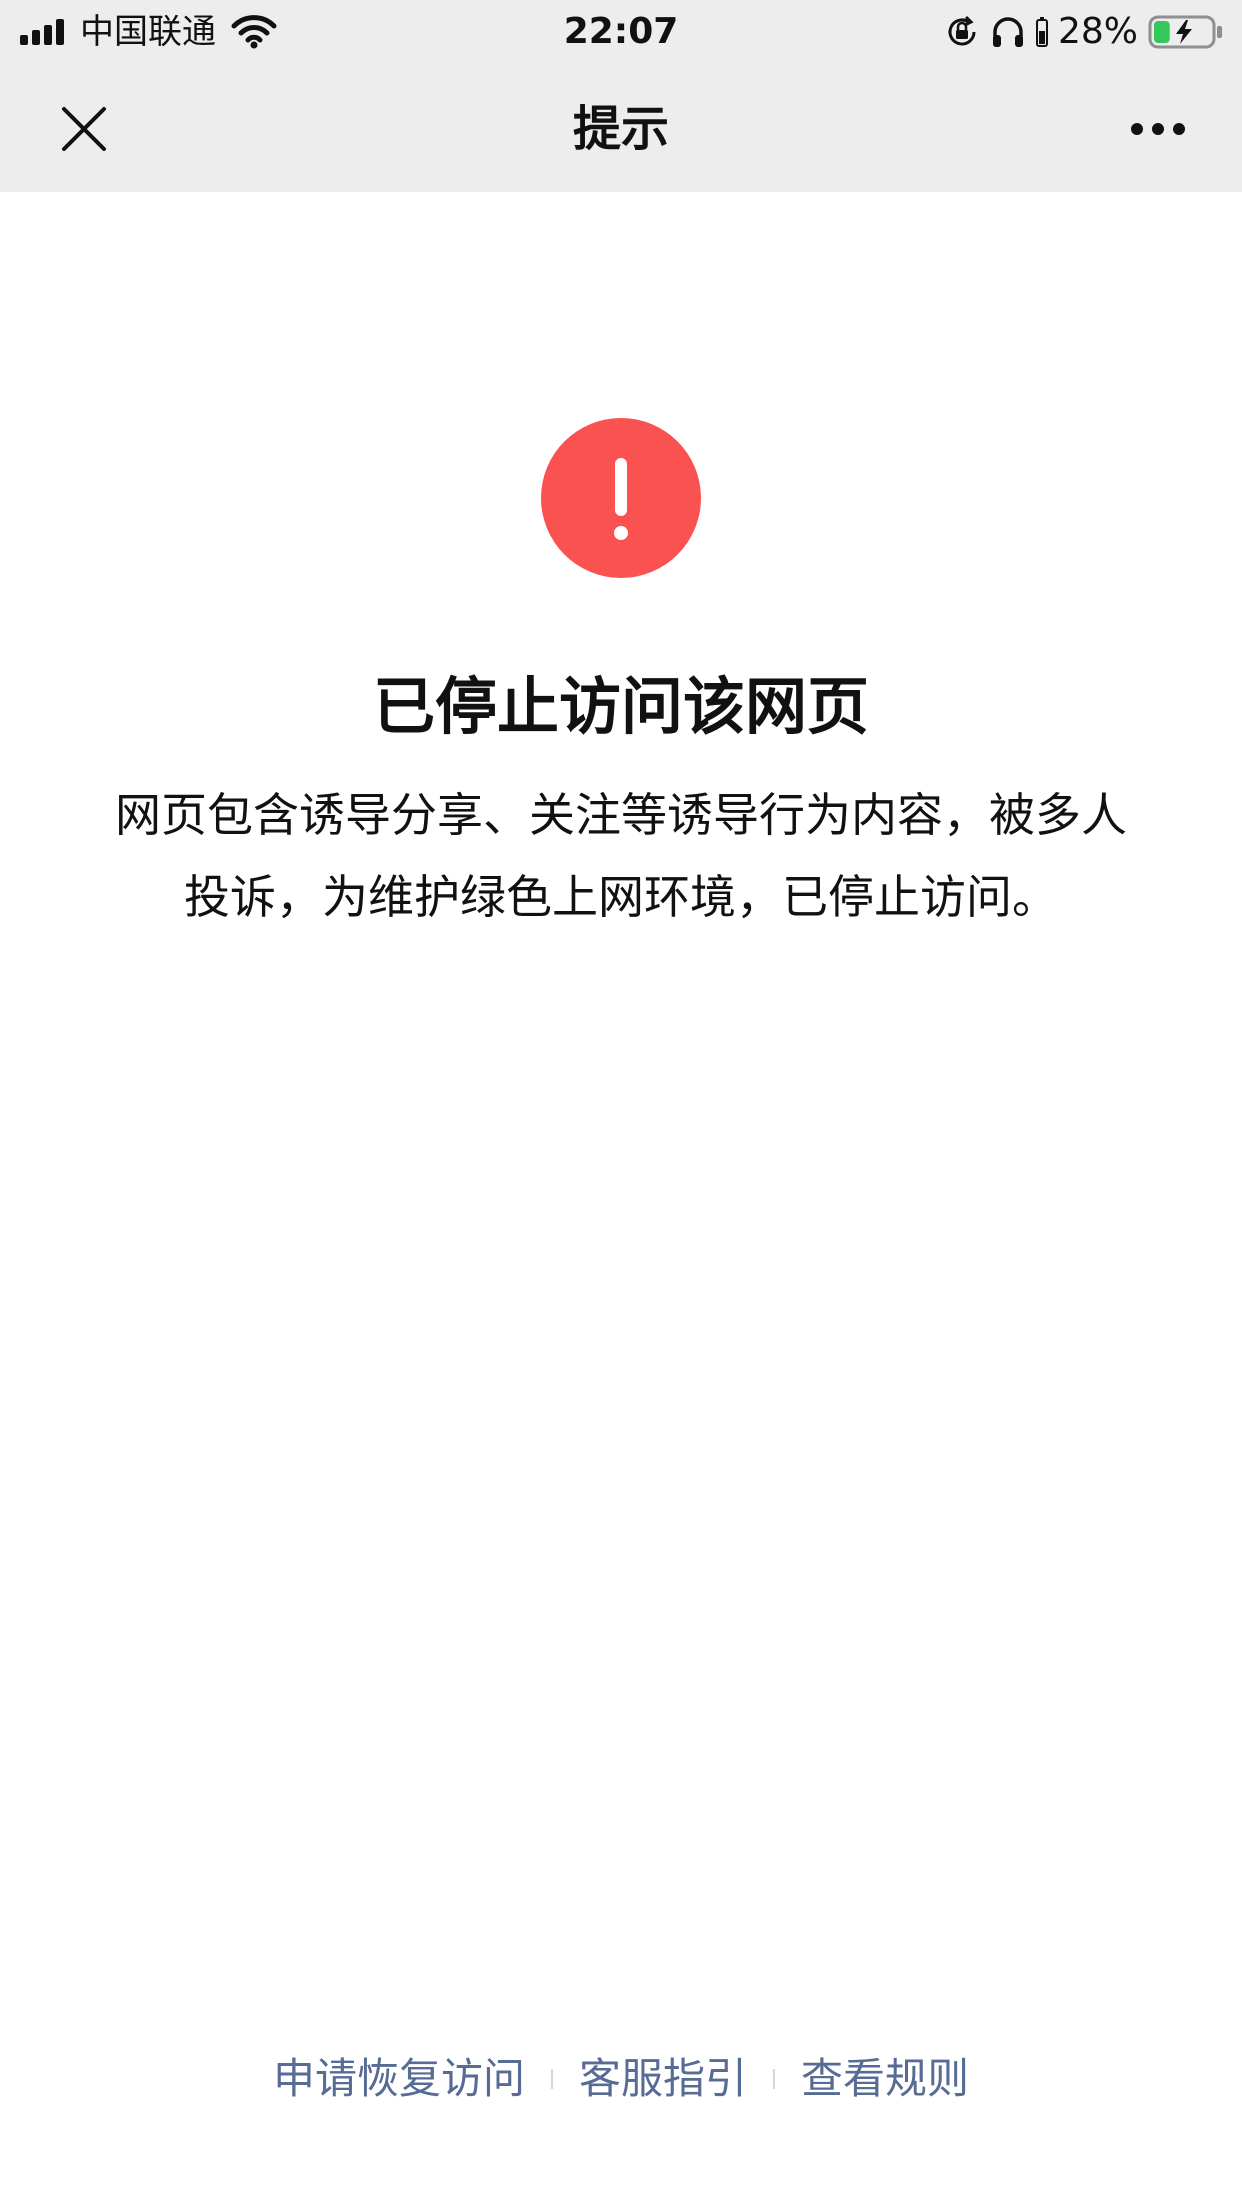  I want to click on more-button, so click(1152, 129).